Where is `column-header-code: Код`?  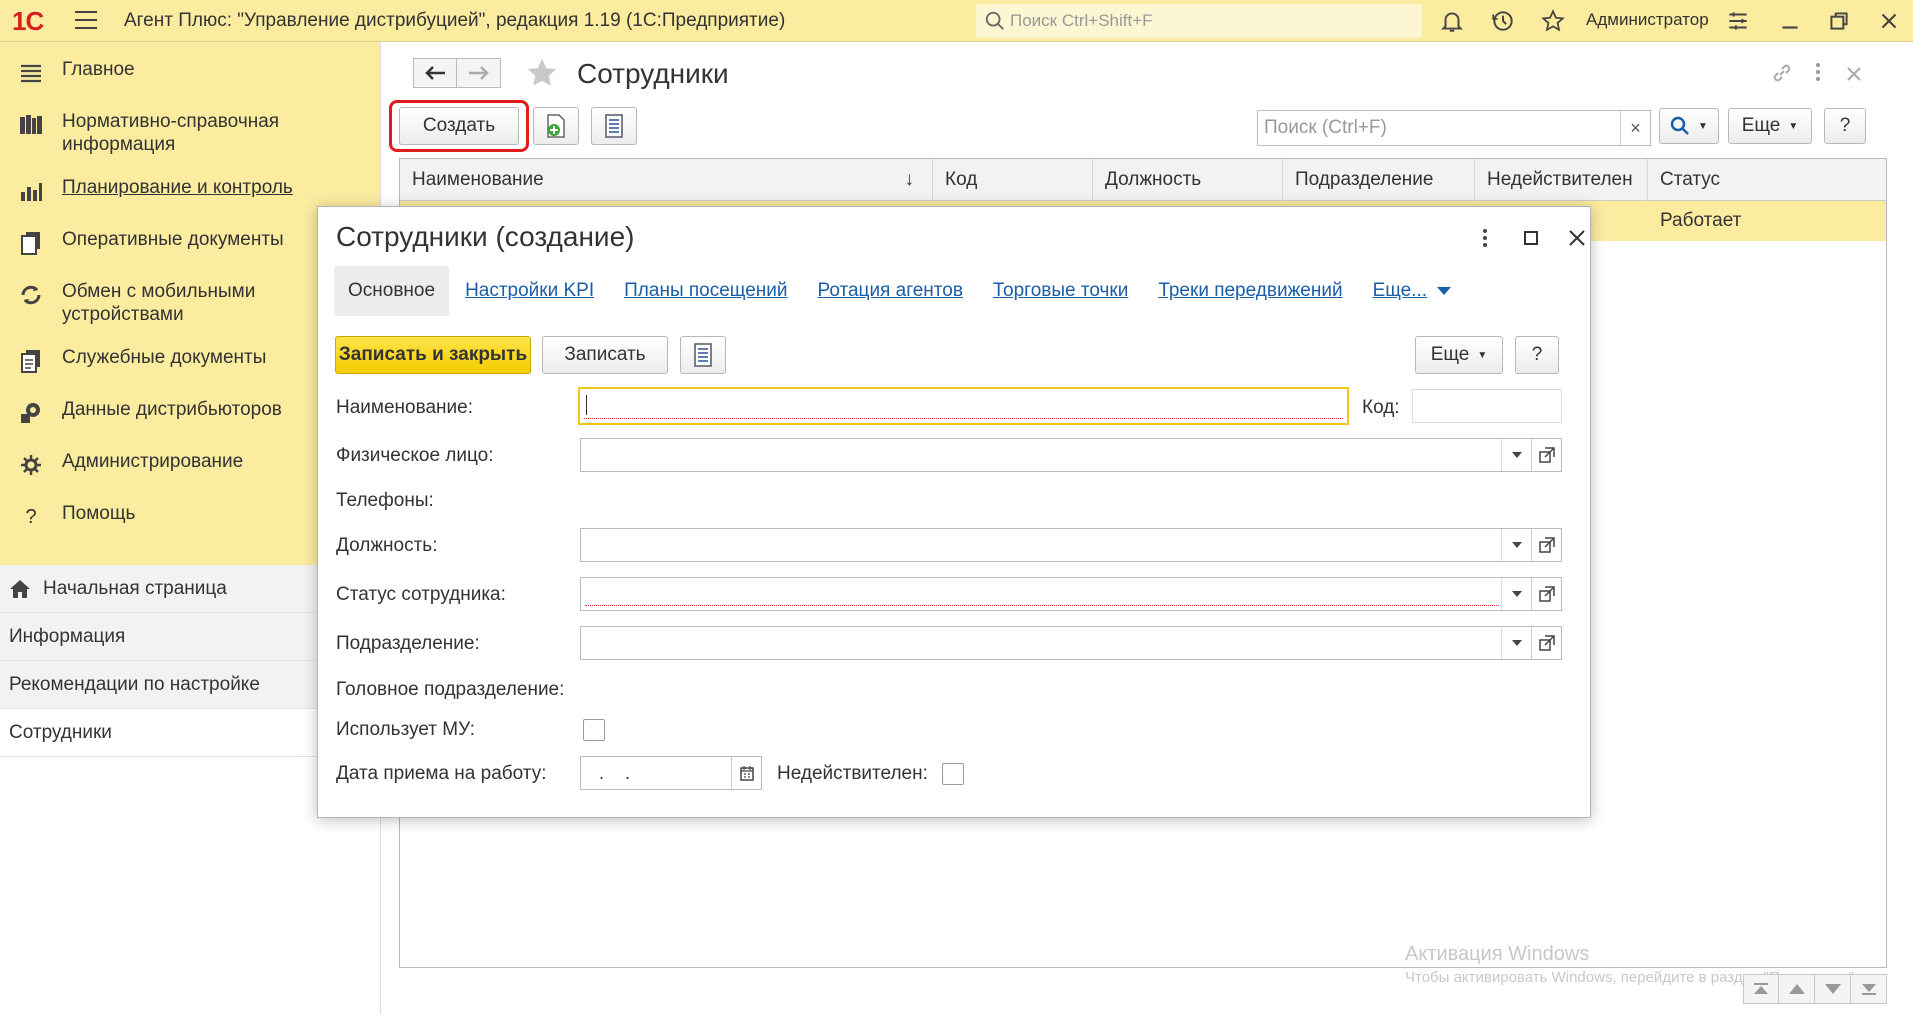 column-header-code: Код is located at coordinates (1013, 180).